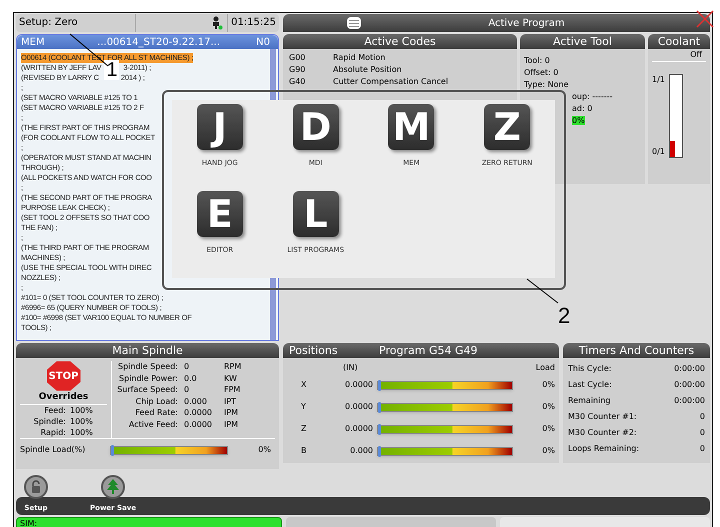 Image resolution: width=720 pixels, height=527 pixels. What do you see at coordinates (297, 70) in the screenshot?
I see `g-code: G90` at bounding box center [297, 70].